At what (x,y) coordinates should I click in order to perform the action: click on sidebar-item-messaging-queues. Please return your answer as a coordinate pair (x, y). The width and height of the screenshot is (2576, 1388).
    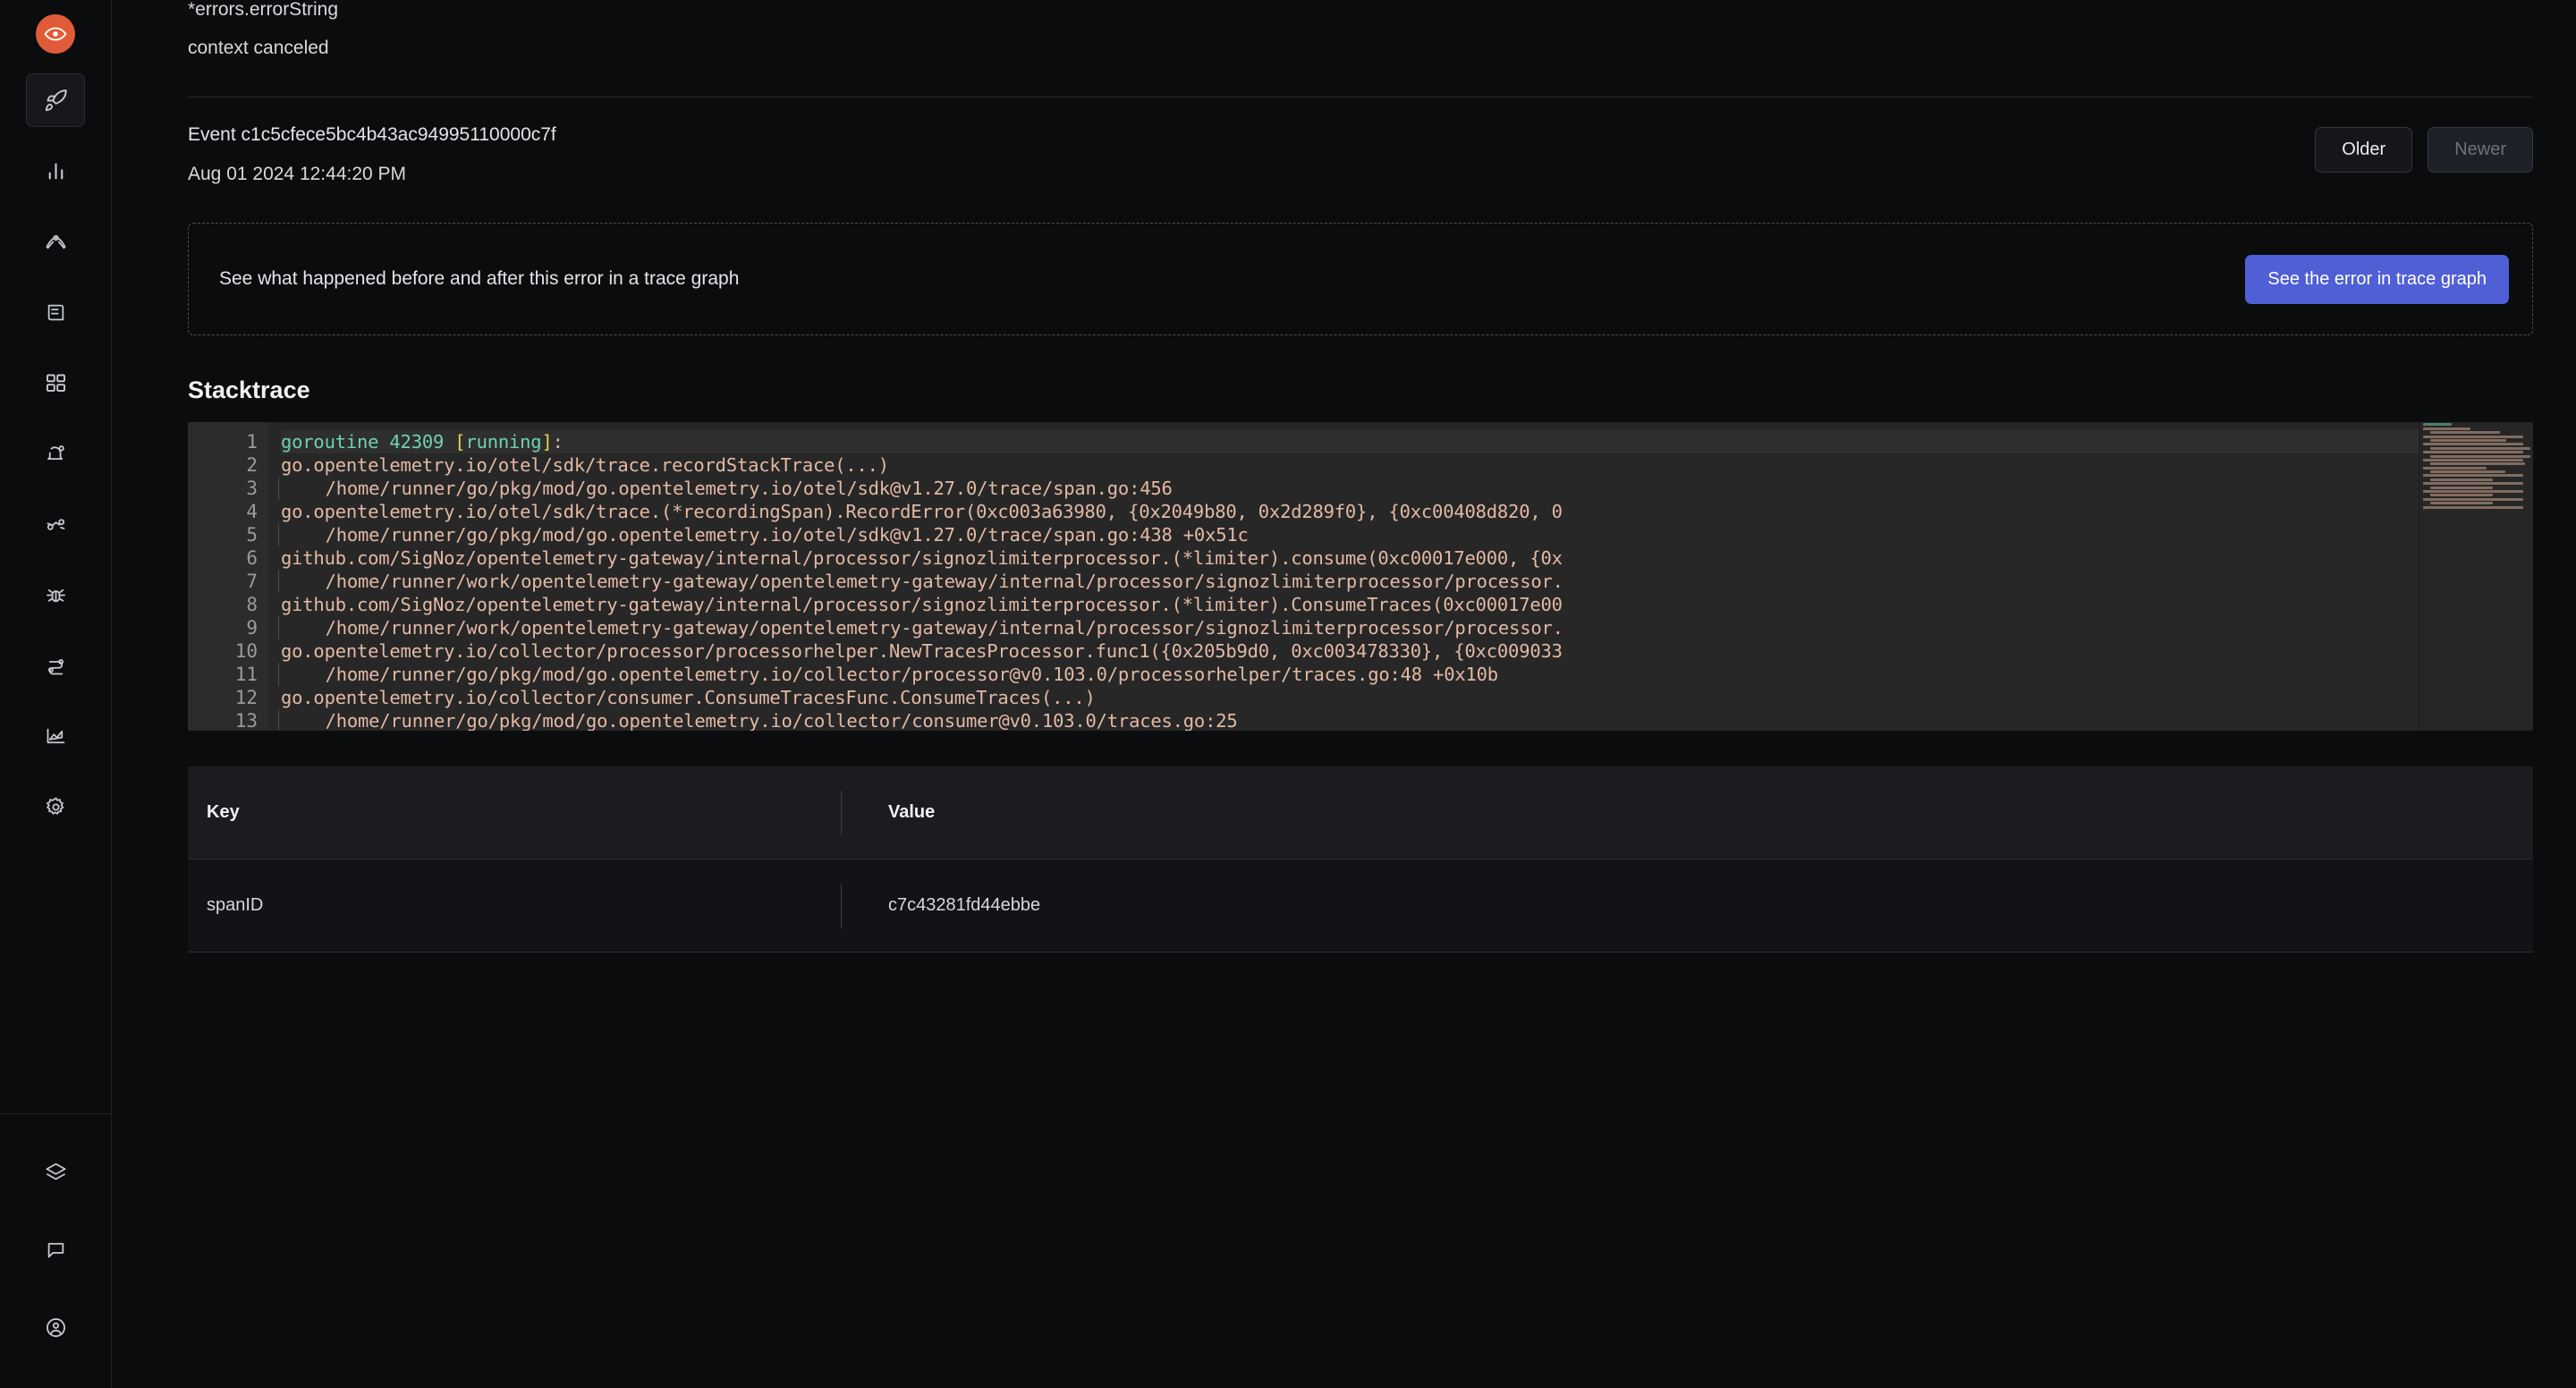
    Looking at the image, I should click on (55, 595).